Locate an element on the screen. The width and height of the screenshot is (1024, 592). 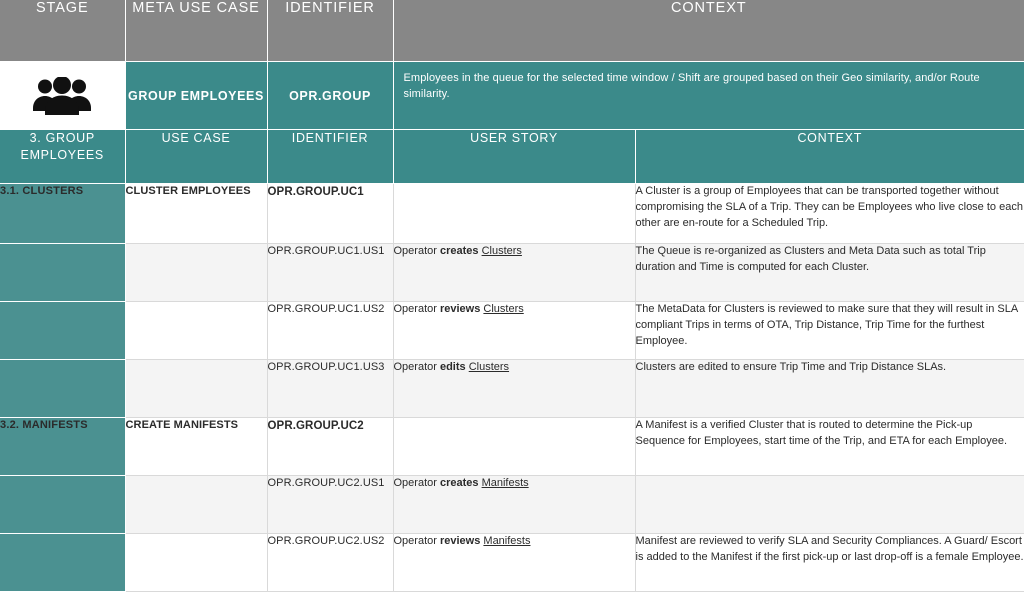
row-identifier: OPR.GROUP.UC2 is located at coordinates (330, 446).